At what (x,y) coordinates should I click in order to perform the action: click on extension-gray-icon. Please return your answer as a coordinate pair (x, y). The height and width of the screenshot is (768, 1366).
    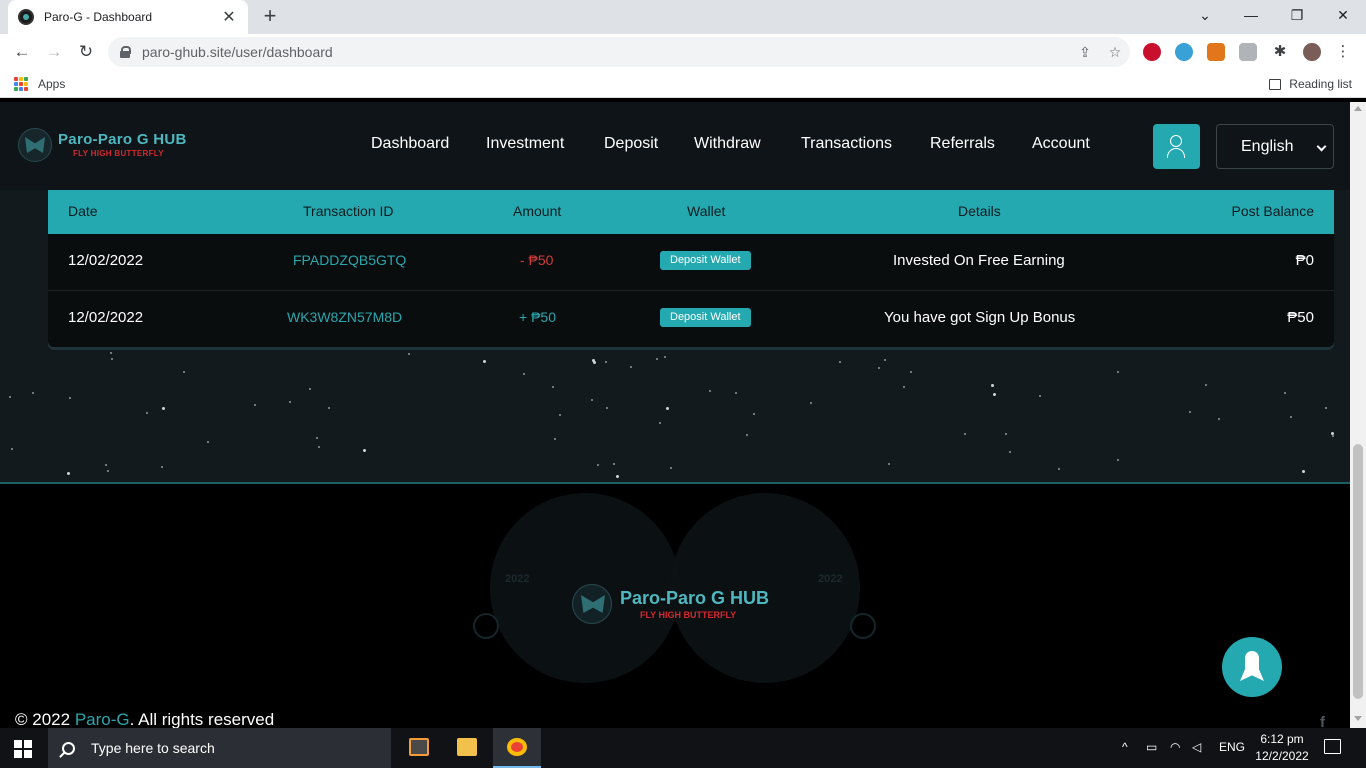
    Looking at the image, I should click on (1248, 52).